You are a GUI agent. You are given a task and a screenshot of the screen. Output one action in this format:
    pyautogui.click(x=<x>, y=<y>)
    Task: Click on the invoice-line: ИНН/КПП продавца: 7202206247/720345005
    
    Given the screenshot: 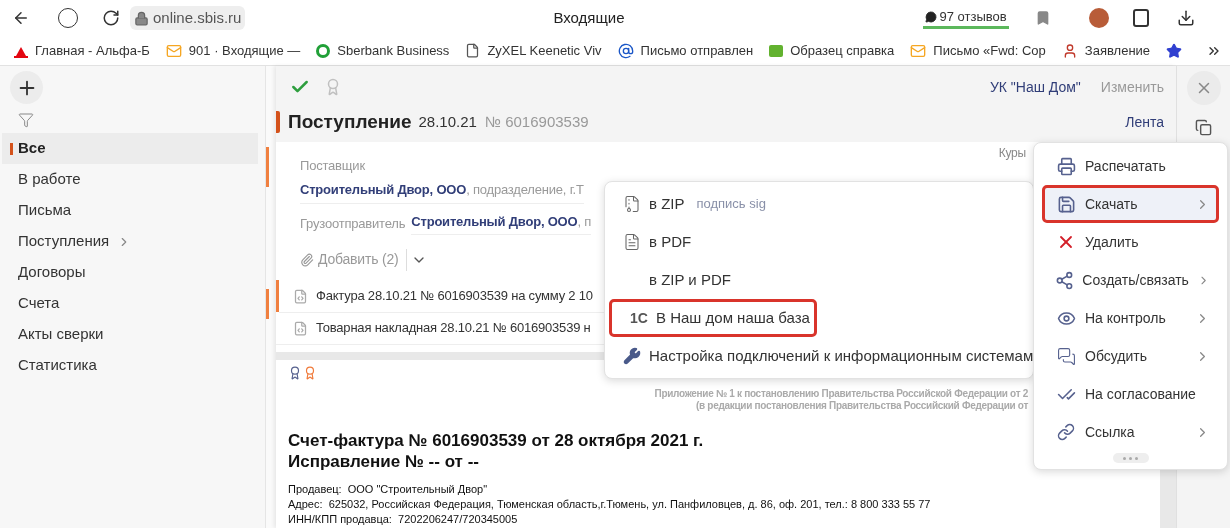 What is the action you would take?
    pyautogui.click(x=403, y=519)
    